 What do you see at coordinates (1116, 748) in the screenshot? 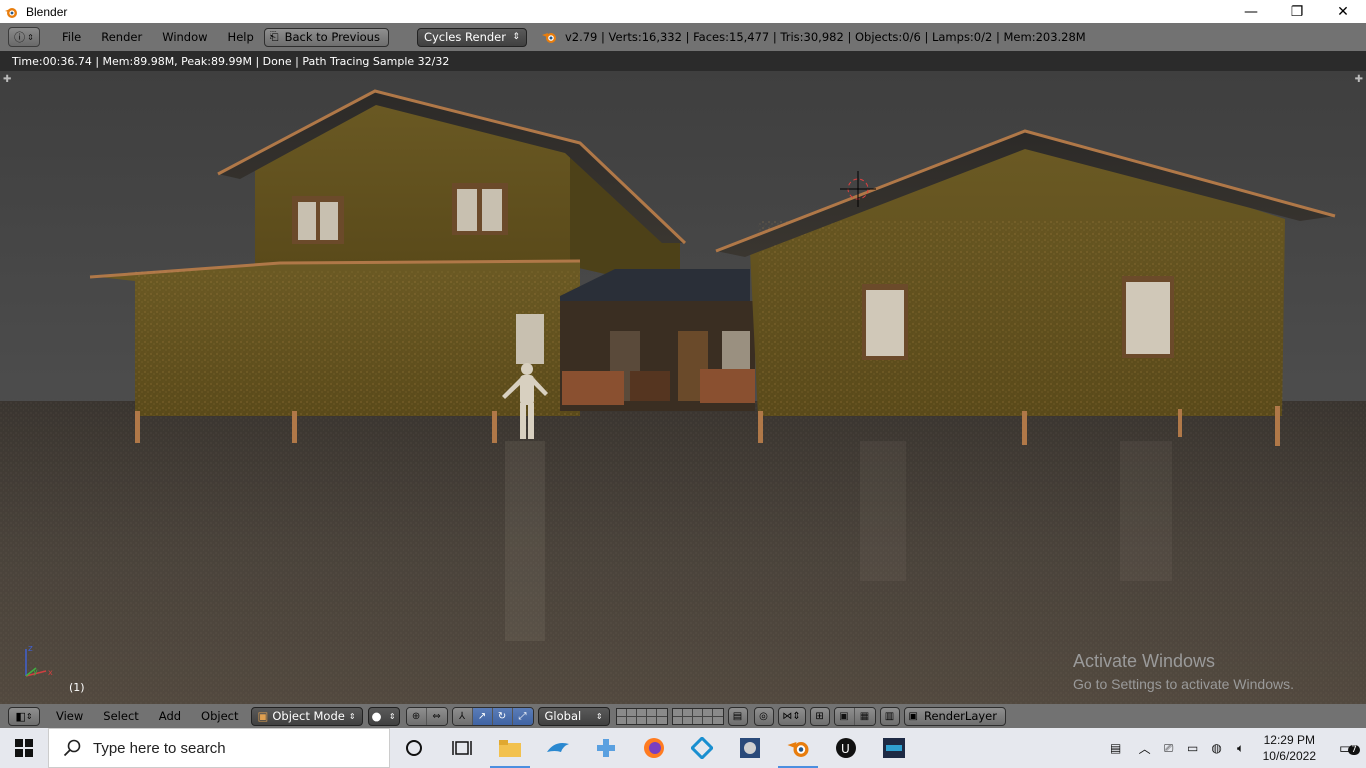
I see `news-widget-icon: ▤` at bounding box center [1116, 748].